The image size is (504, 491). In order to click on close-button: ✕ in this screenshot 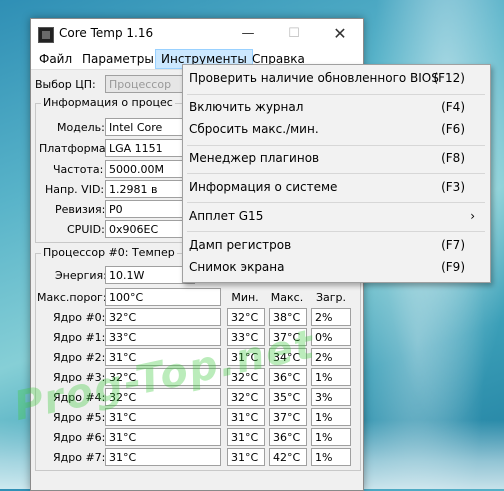, I will do `click(340, 34)`.